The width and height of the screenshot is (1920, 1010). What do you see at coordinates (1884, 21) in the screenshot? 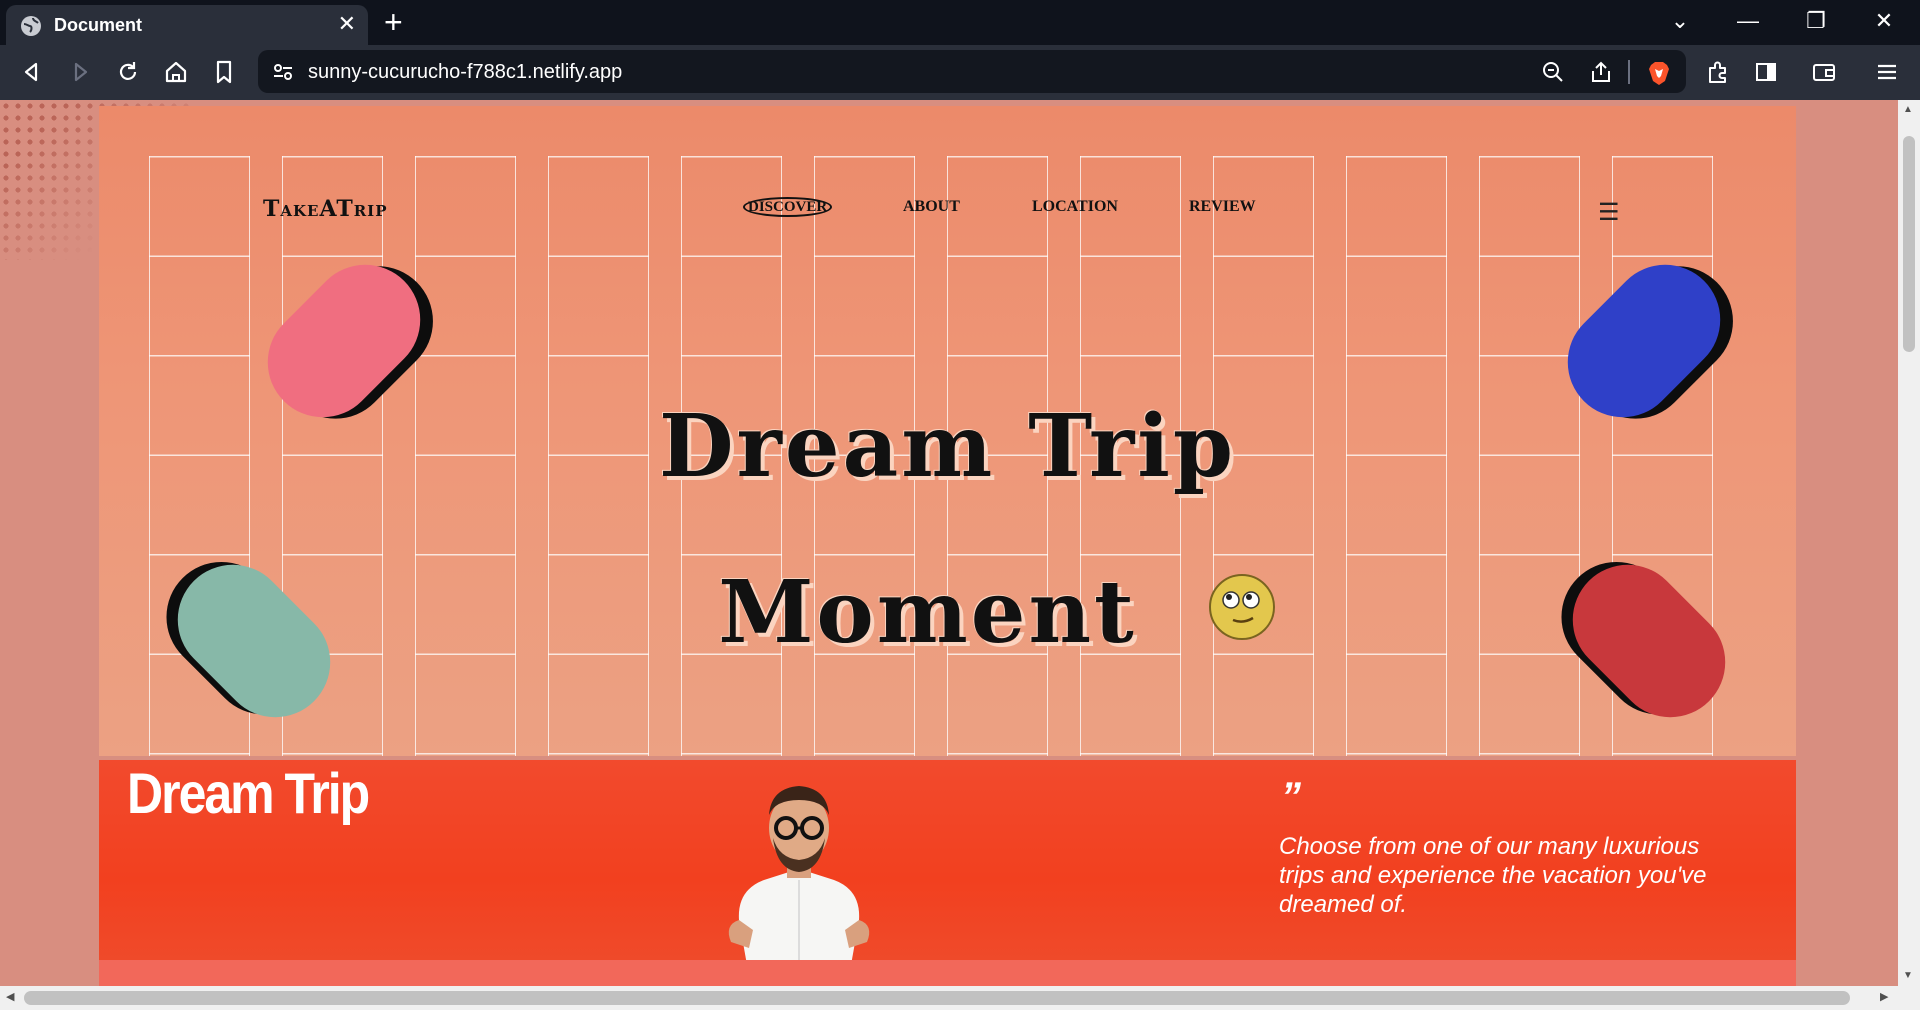
I see `close-window-button: ✕` at bounding box center [1884, 21].